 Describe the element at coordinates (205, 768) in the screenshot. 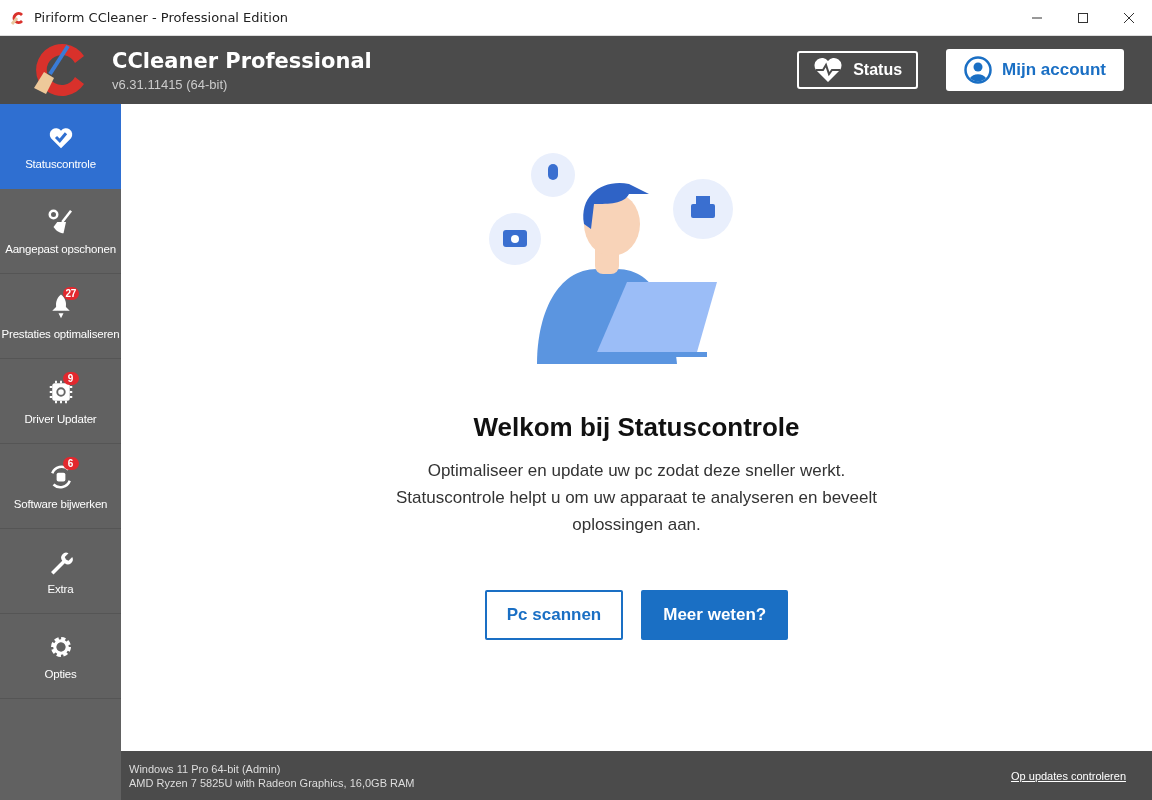

I see `system-info-text: Windows 11 Pro 64-bit (Admin)` at that location.